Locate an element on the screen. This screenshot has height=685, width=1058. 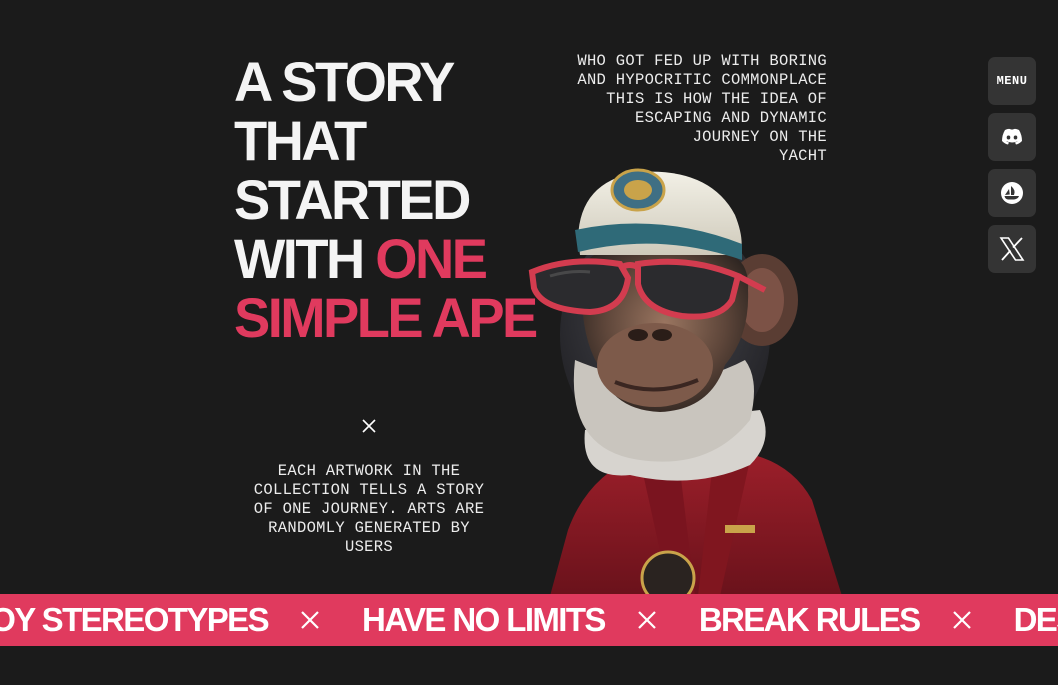
opensea-button is located at coordinates (1012, 193).